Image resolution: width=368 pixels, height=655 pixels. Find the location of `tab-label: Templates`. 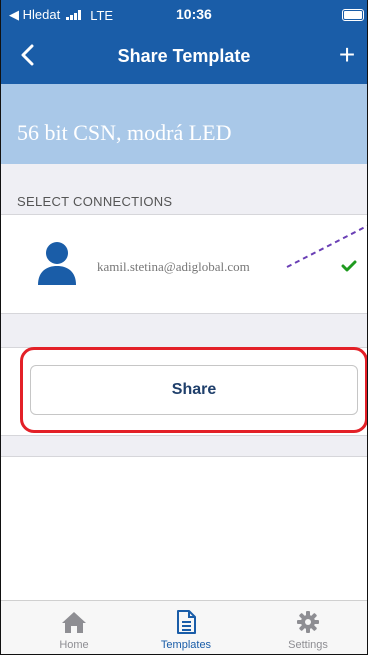

tab-label: Templates is located at coordinates (186, 645).